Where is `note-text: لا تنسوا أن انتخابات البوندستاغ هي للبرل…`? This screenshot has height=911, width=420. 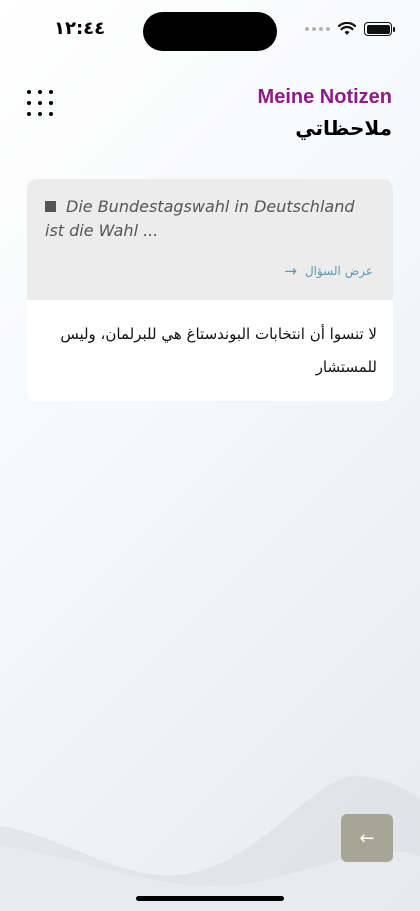
note-text: لا تنسوا أن انتخابات البوندستاغ هي للبرل… is located at coordinates (218, 350).